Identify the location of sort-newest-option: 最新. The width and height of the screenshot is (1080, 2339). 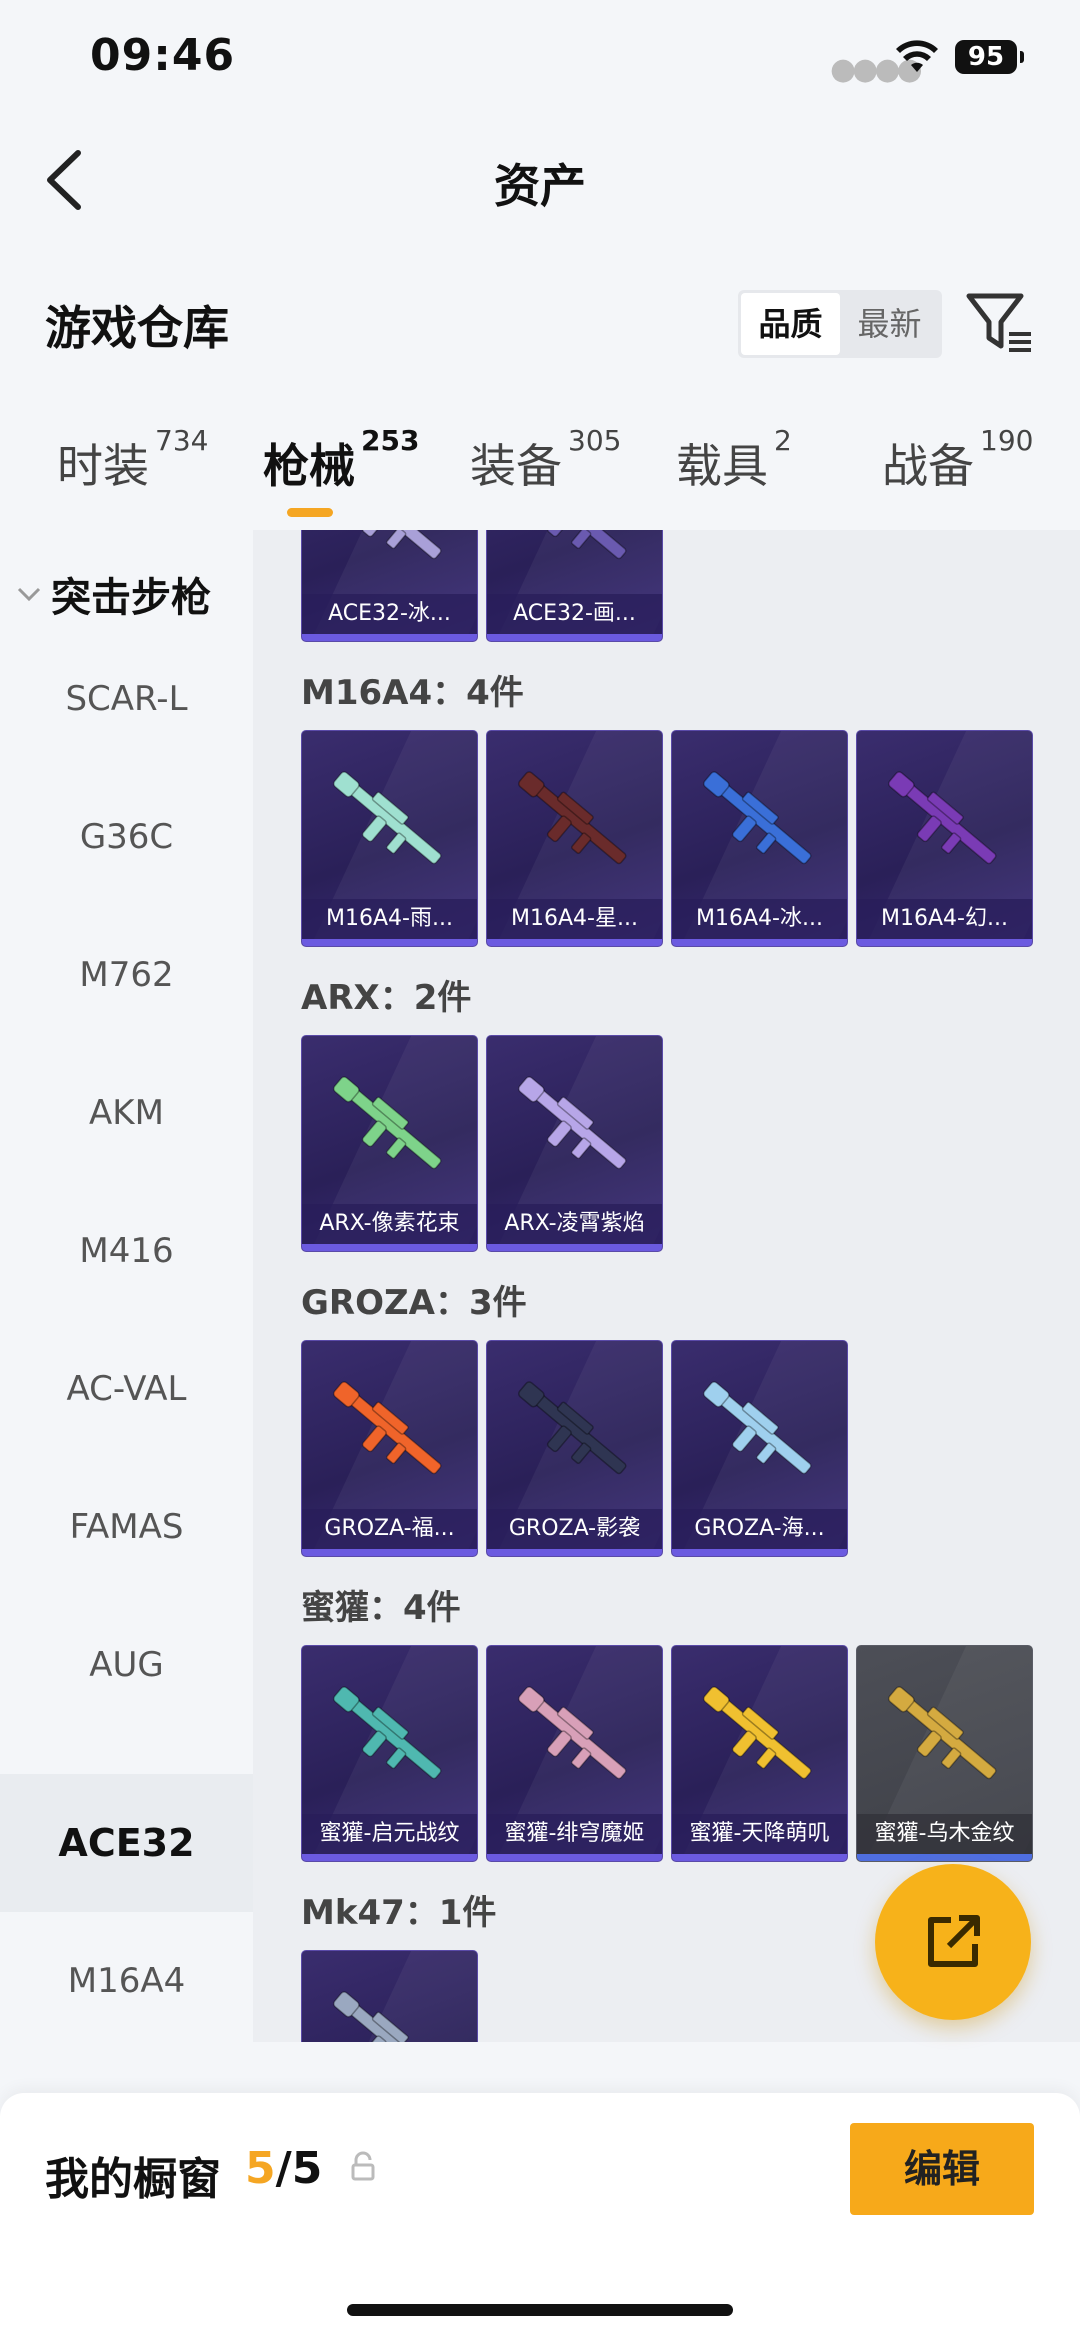
(889, 324).